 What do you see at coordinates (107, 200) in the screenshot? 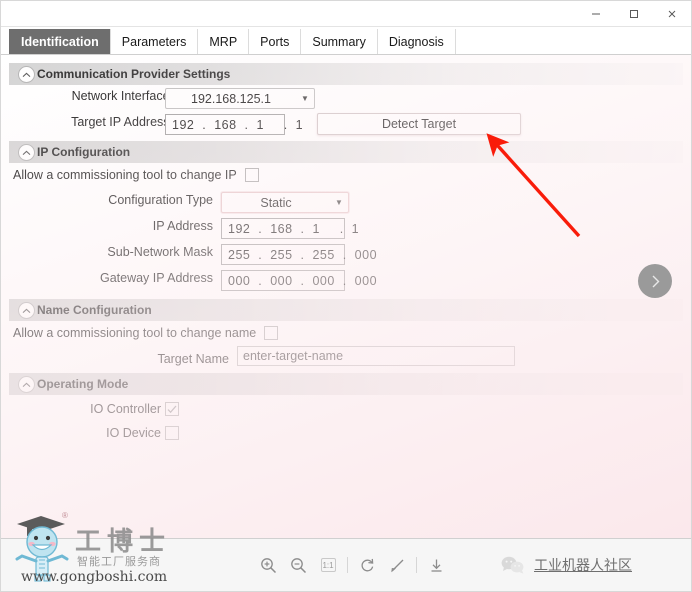
I see `config-type-label-wrap: Configuration Type` at bounding box center [107, 200].